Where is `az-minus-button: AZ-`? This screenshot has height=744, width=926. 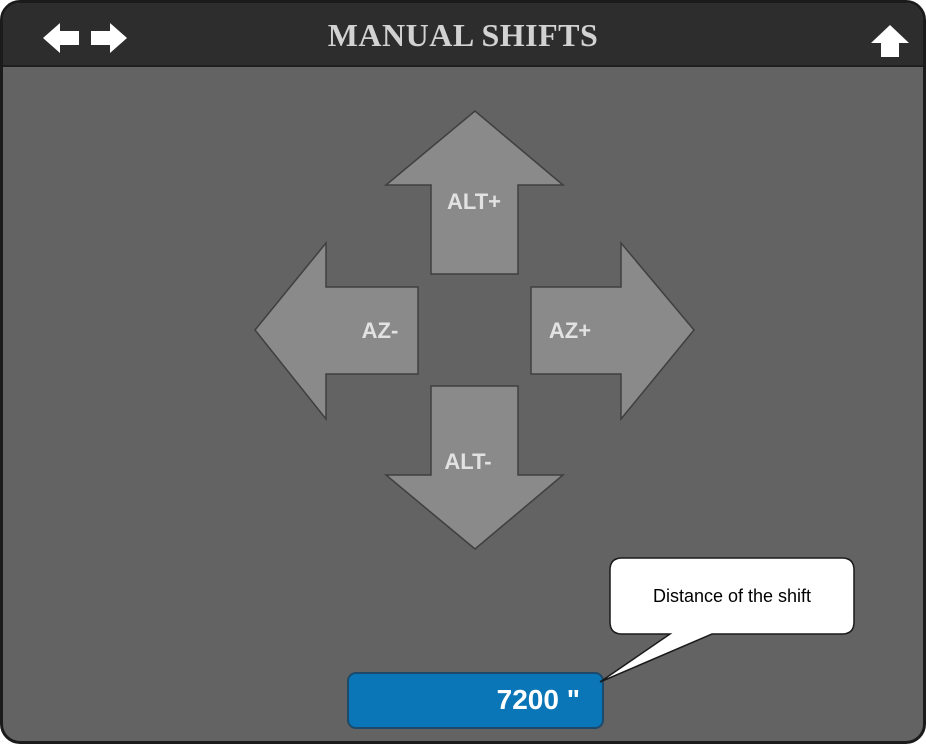 az-minus-button: AZ- is located at coordinates (336, 331).